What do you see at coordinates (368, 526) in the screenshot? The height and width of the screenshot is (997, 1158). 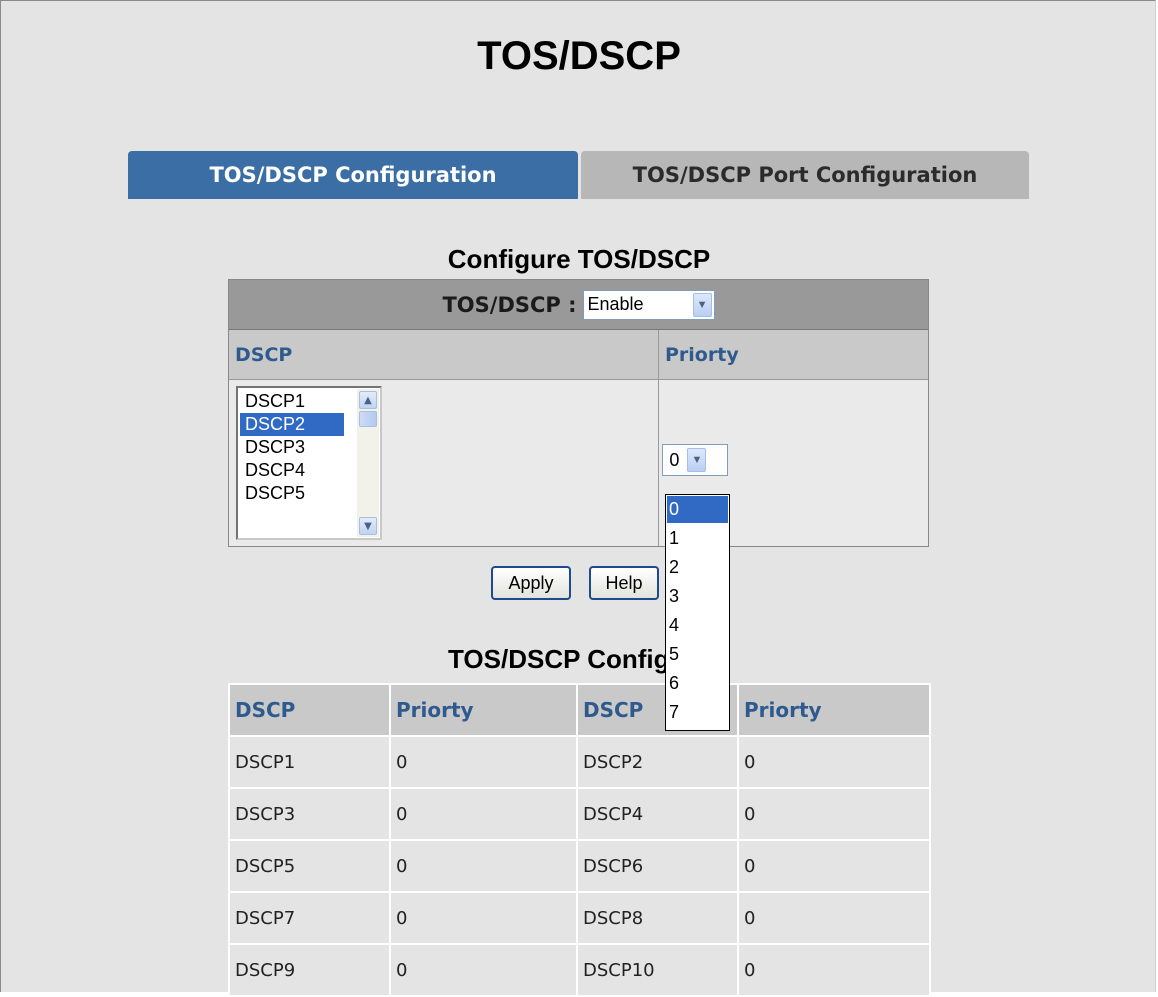 I see `scroll-down-icon: ▼` at bounding box center [368, 526].